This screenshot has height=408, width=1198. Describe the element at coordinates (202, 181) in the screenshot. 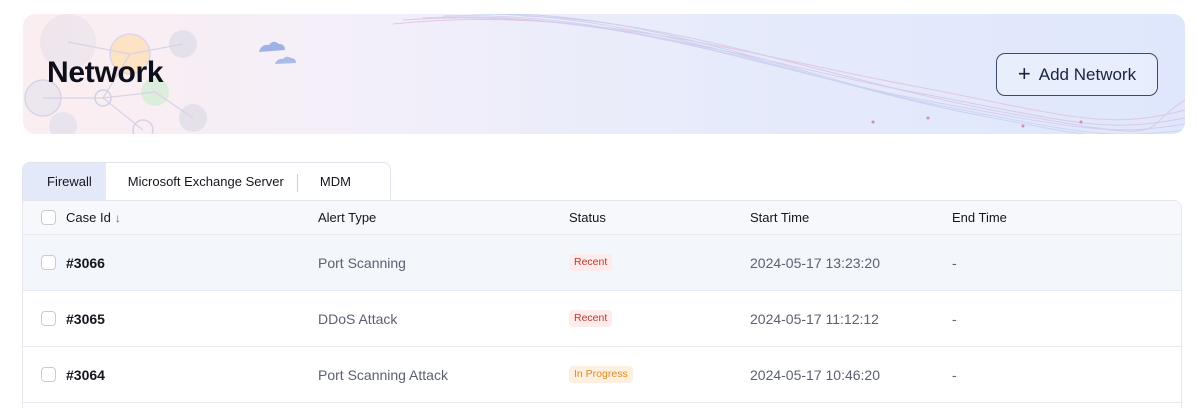

I see `tab-microsoft-exchange-server: Microsoft Exchange Server` at that location.